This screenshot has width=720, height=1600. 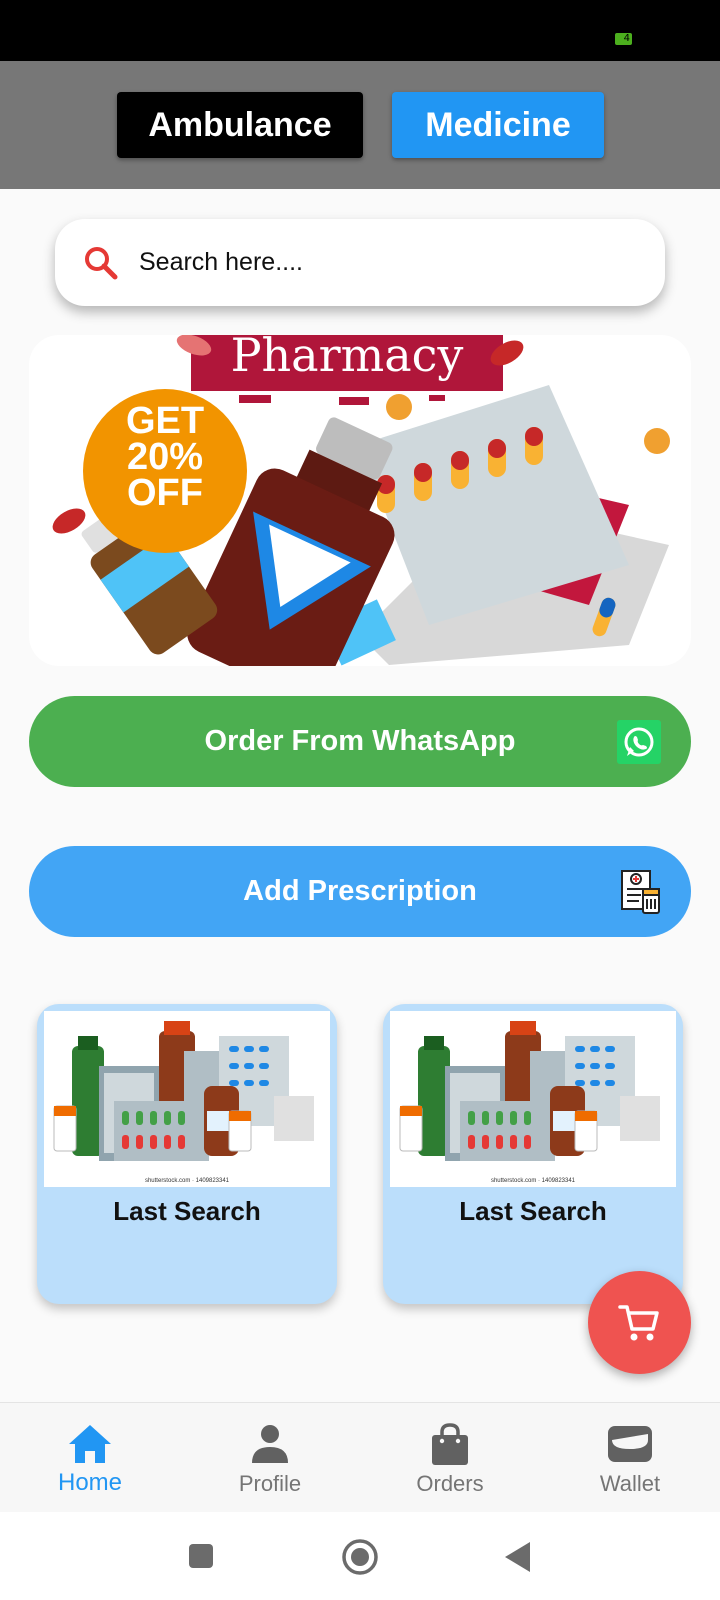 I want to click on wallet-icon, so click(x=630, y=1444).